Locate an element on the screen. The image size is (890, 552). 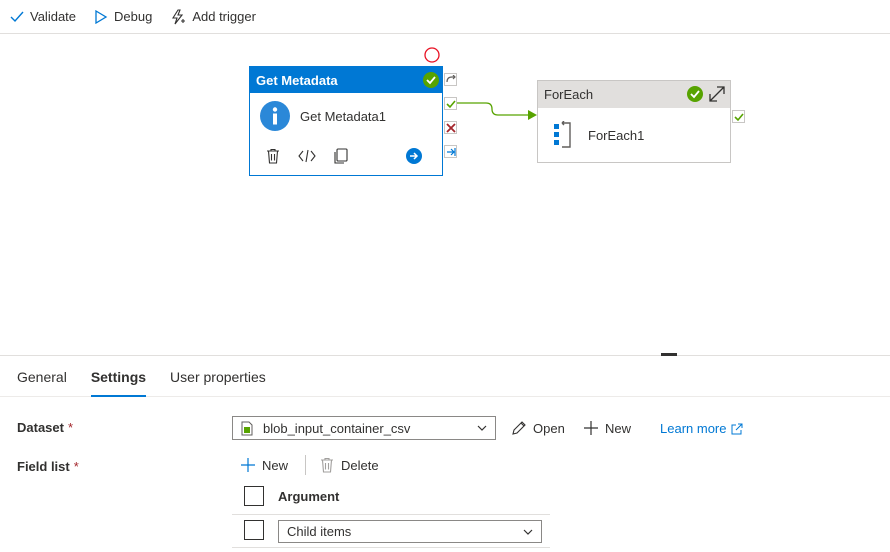
new-field-button: New is located at coordinates (264, 465).